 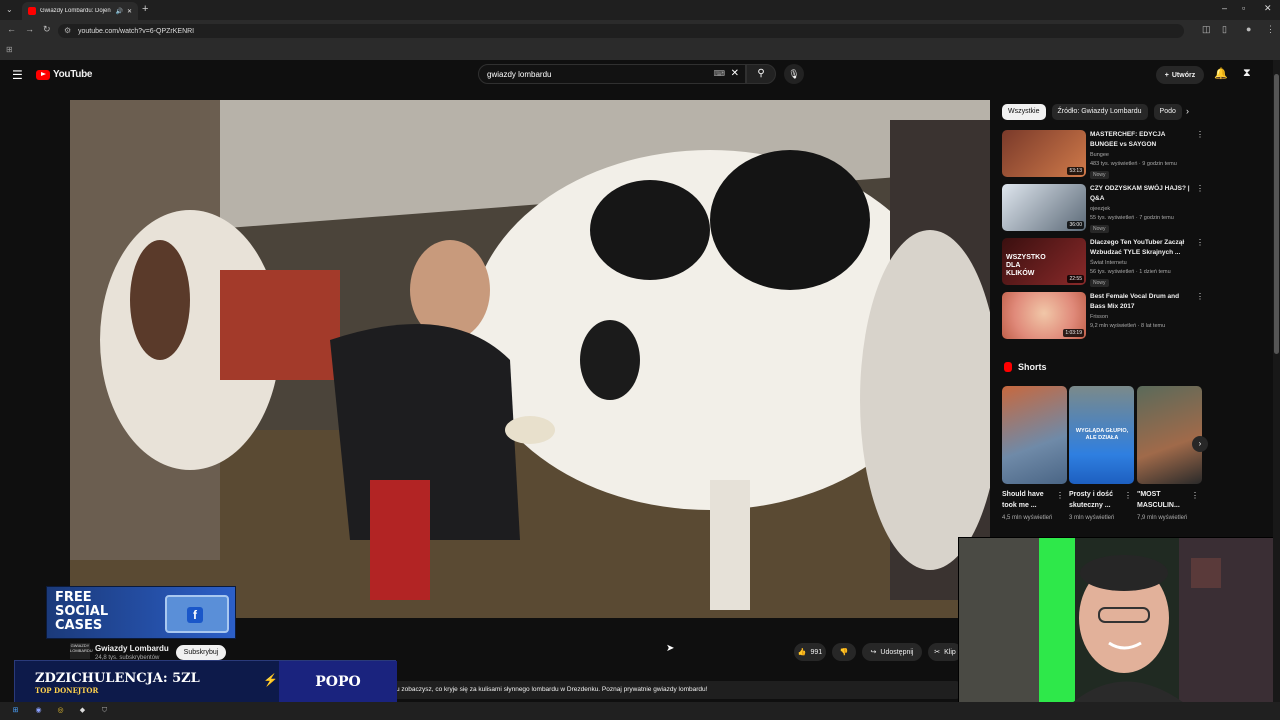 I want to click on address-bar: ⚙ youtube.com/watch?v=6-QPZrKENRI, so click(x=621, y=31).